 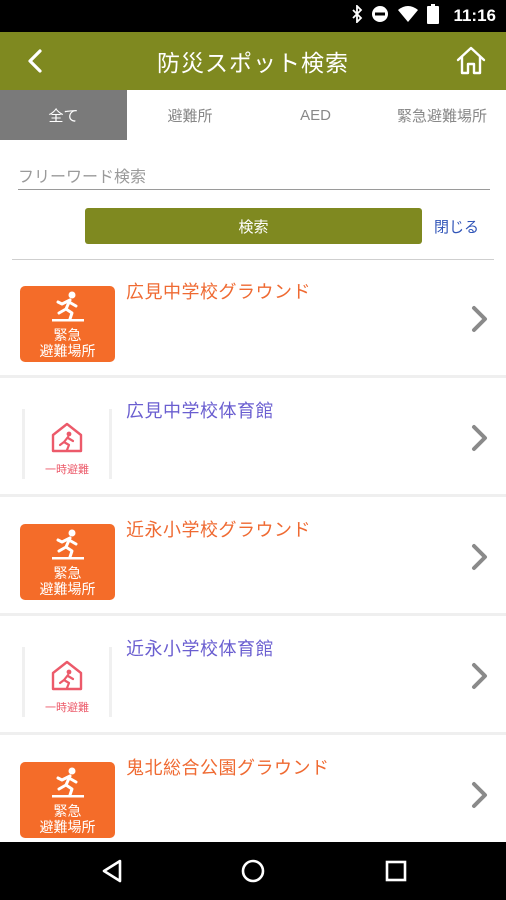 What do you see at coordinates (200, 649) in the screenshot?
I see `spot-name: 近永小学校体育館` at bounding box center [200, 649].